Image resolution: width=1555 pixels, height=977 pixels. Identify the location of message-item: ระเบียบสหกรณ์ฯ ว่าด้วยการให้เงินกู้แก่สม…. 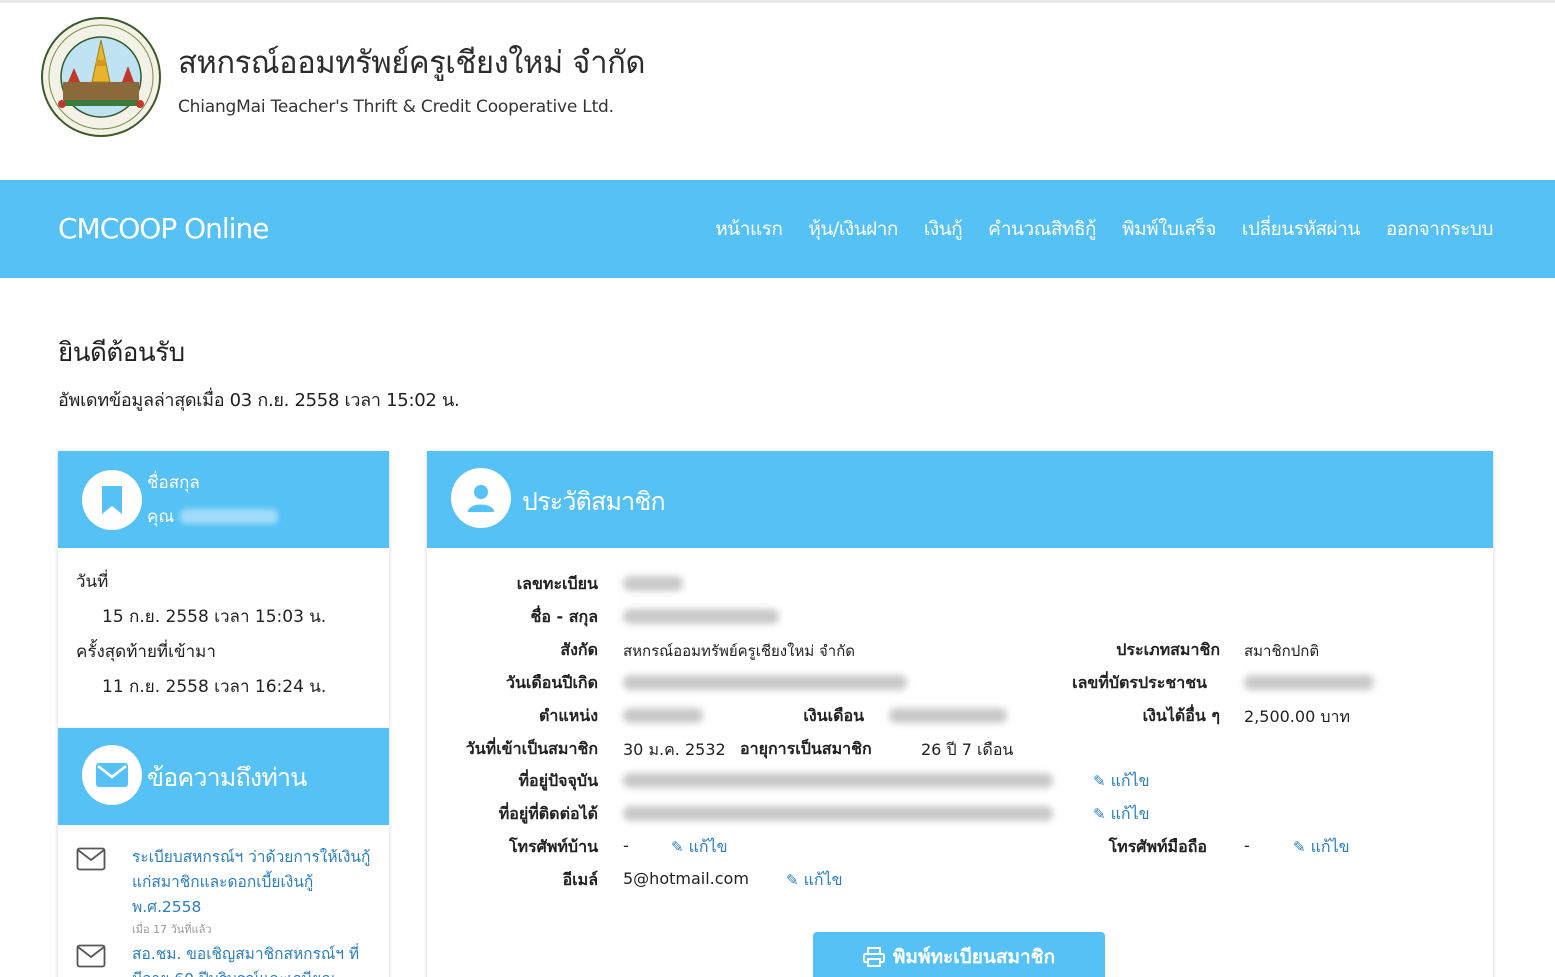
(232, 891).